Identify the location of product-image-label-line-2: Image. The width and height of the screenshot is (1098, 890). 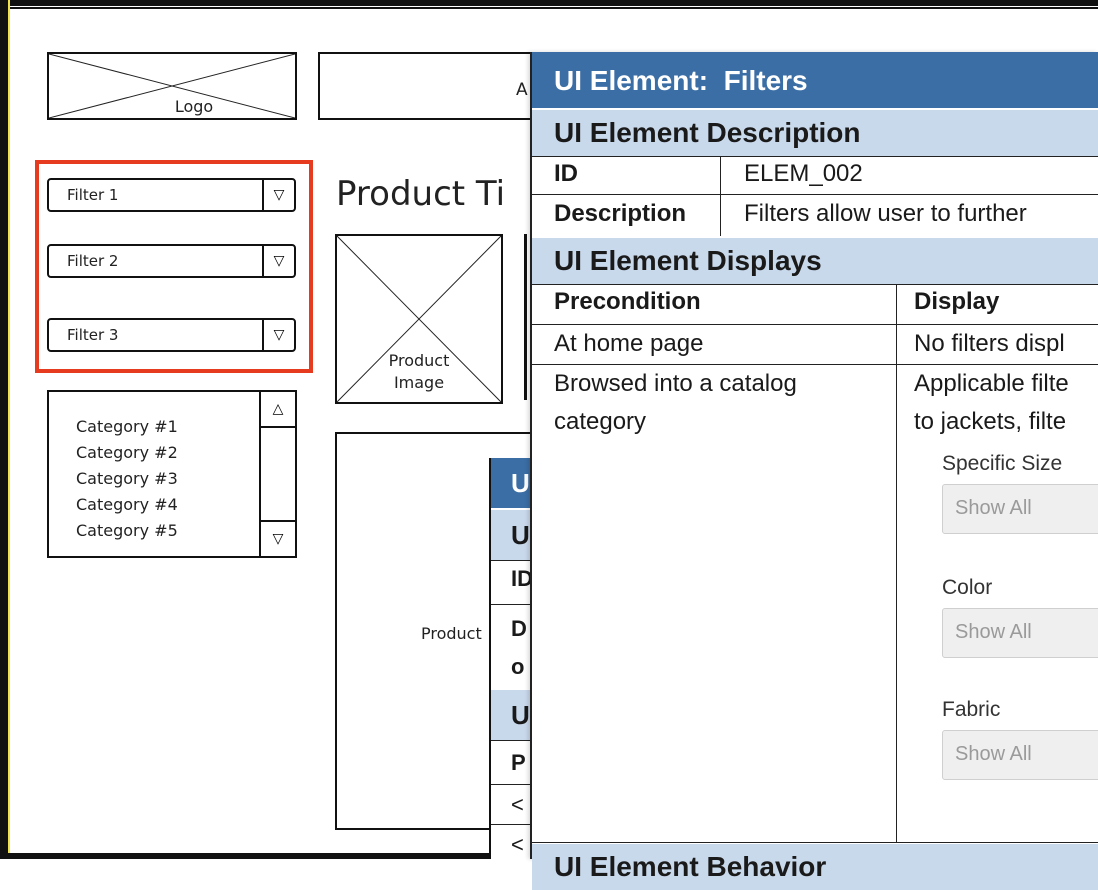
(419, 382).